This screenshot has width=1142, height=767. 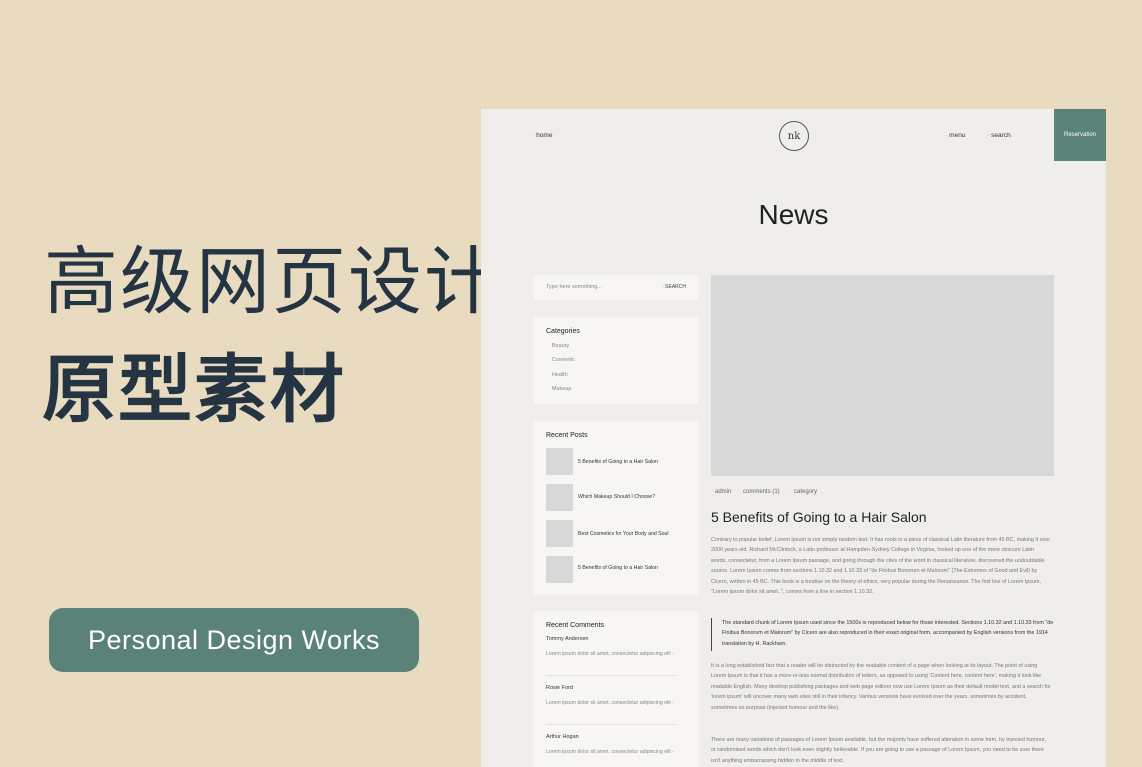 I want to click on comment-author: Tommy Andersen, so click(x=567, y=639).